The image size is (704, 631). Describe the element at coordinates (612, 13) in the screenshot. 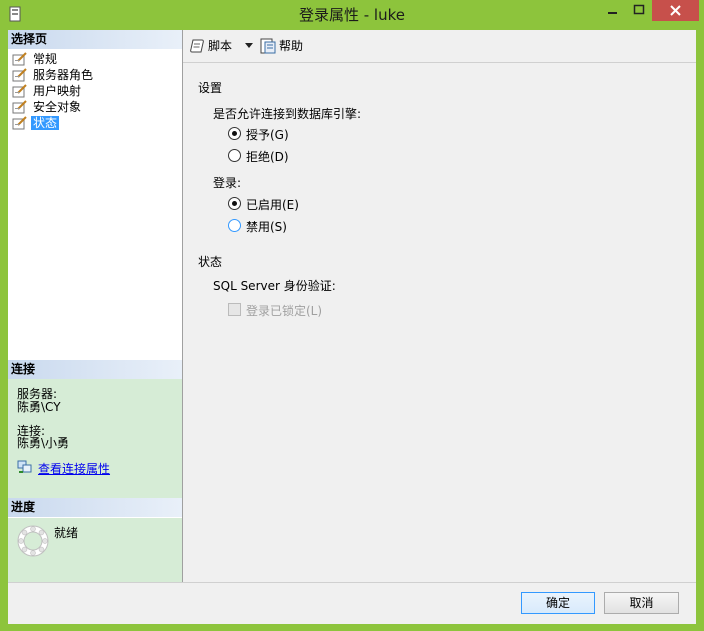

I see `minimize-icon` at that location.